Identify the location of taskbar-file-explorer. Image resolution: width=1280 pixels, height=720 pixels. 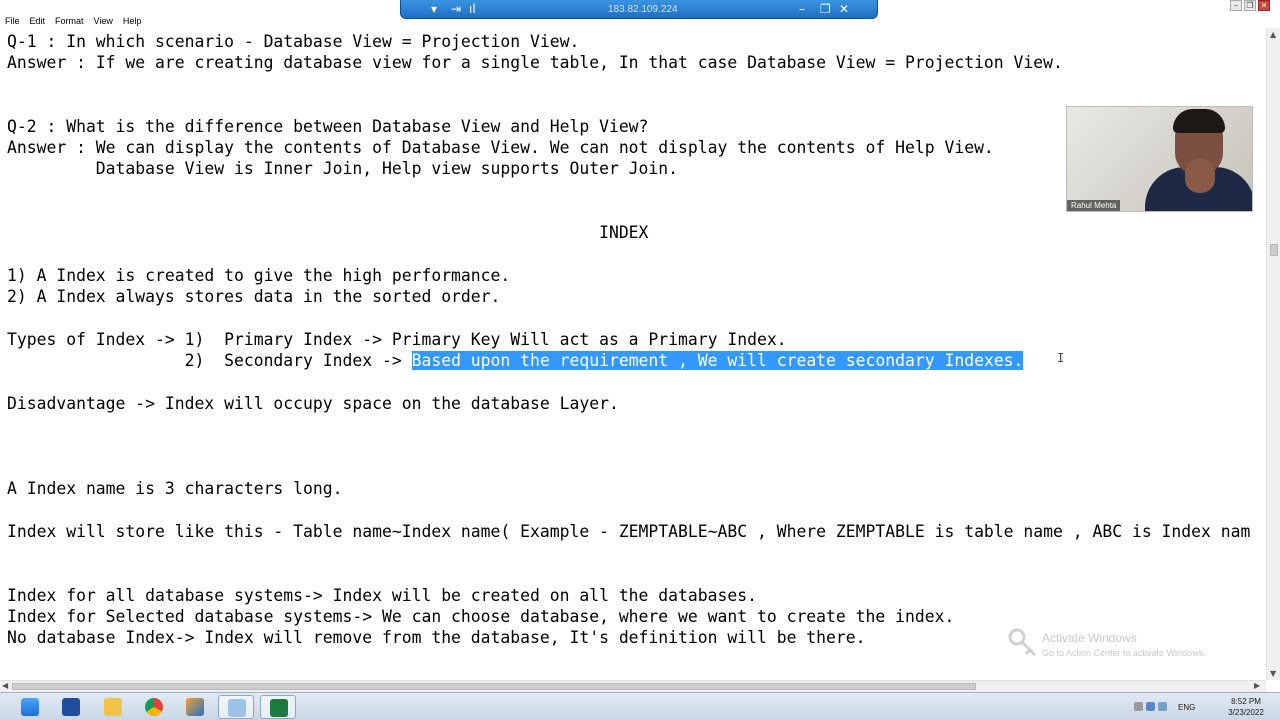
(113, 707).